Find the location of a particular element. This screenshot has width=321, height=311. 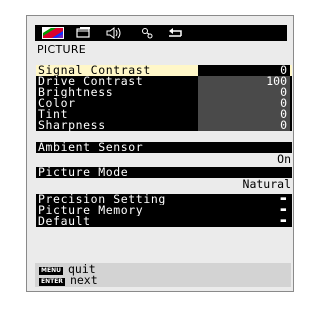

audio-tab-icon is located at coordinates (113, 33).